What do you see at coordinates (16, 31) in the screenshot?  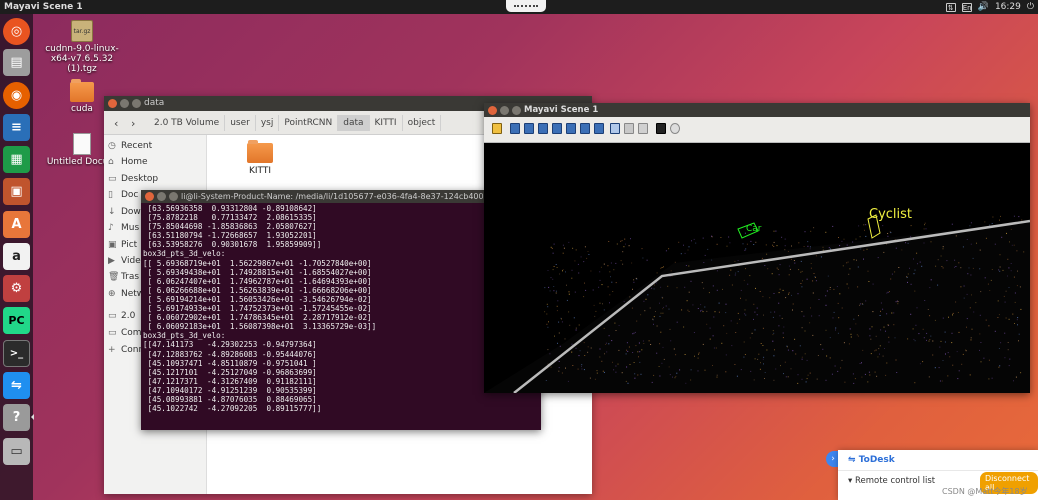 I see `ubuntu-icon: ◎` at bounding box center [16, 31].